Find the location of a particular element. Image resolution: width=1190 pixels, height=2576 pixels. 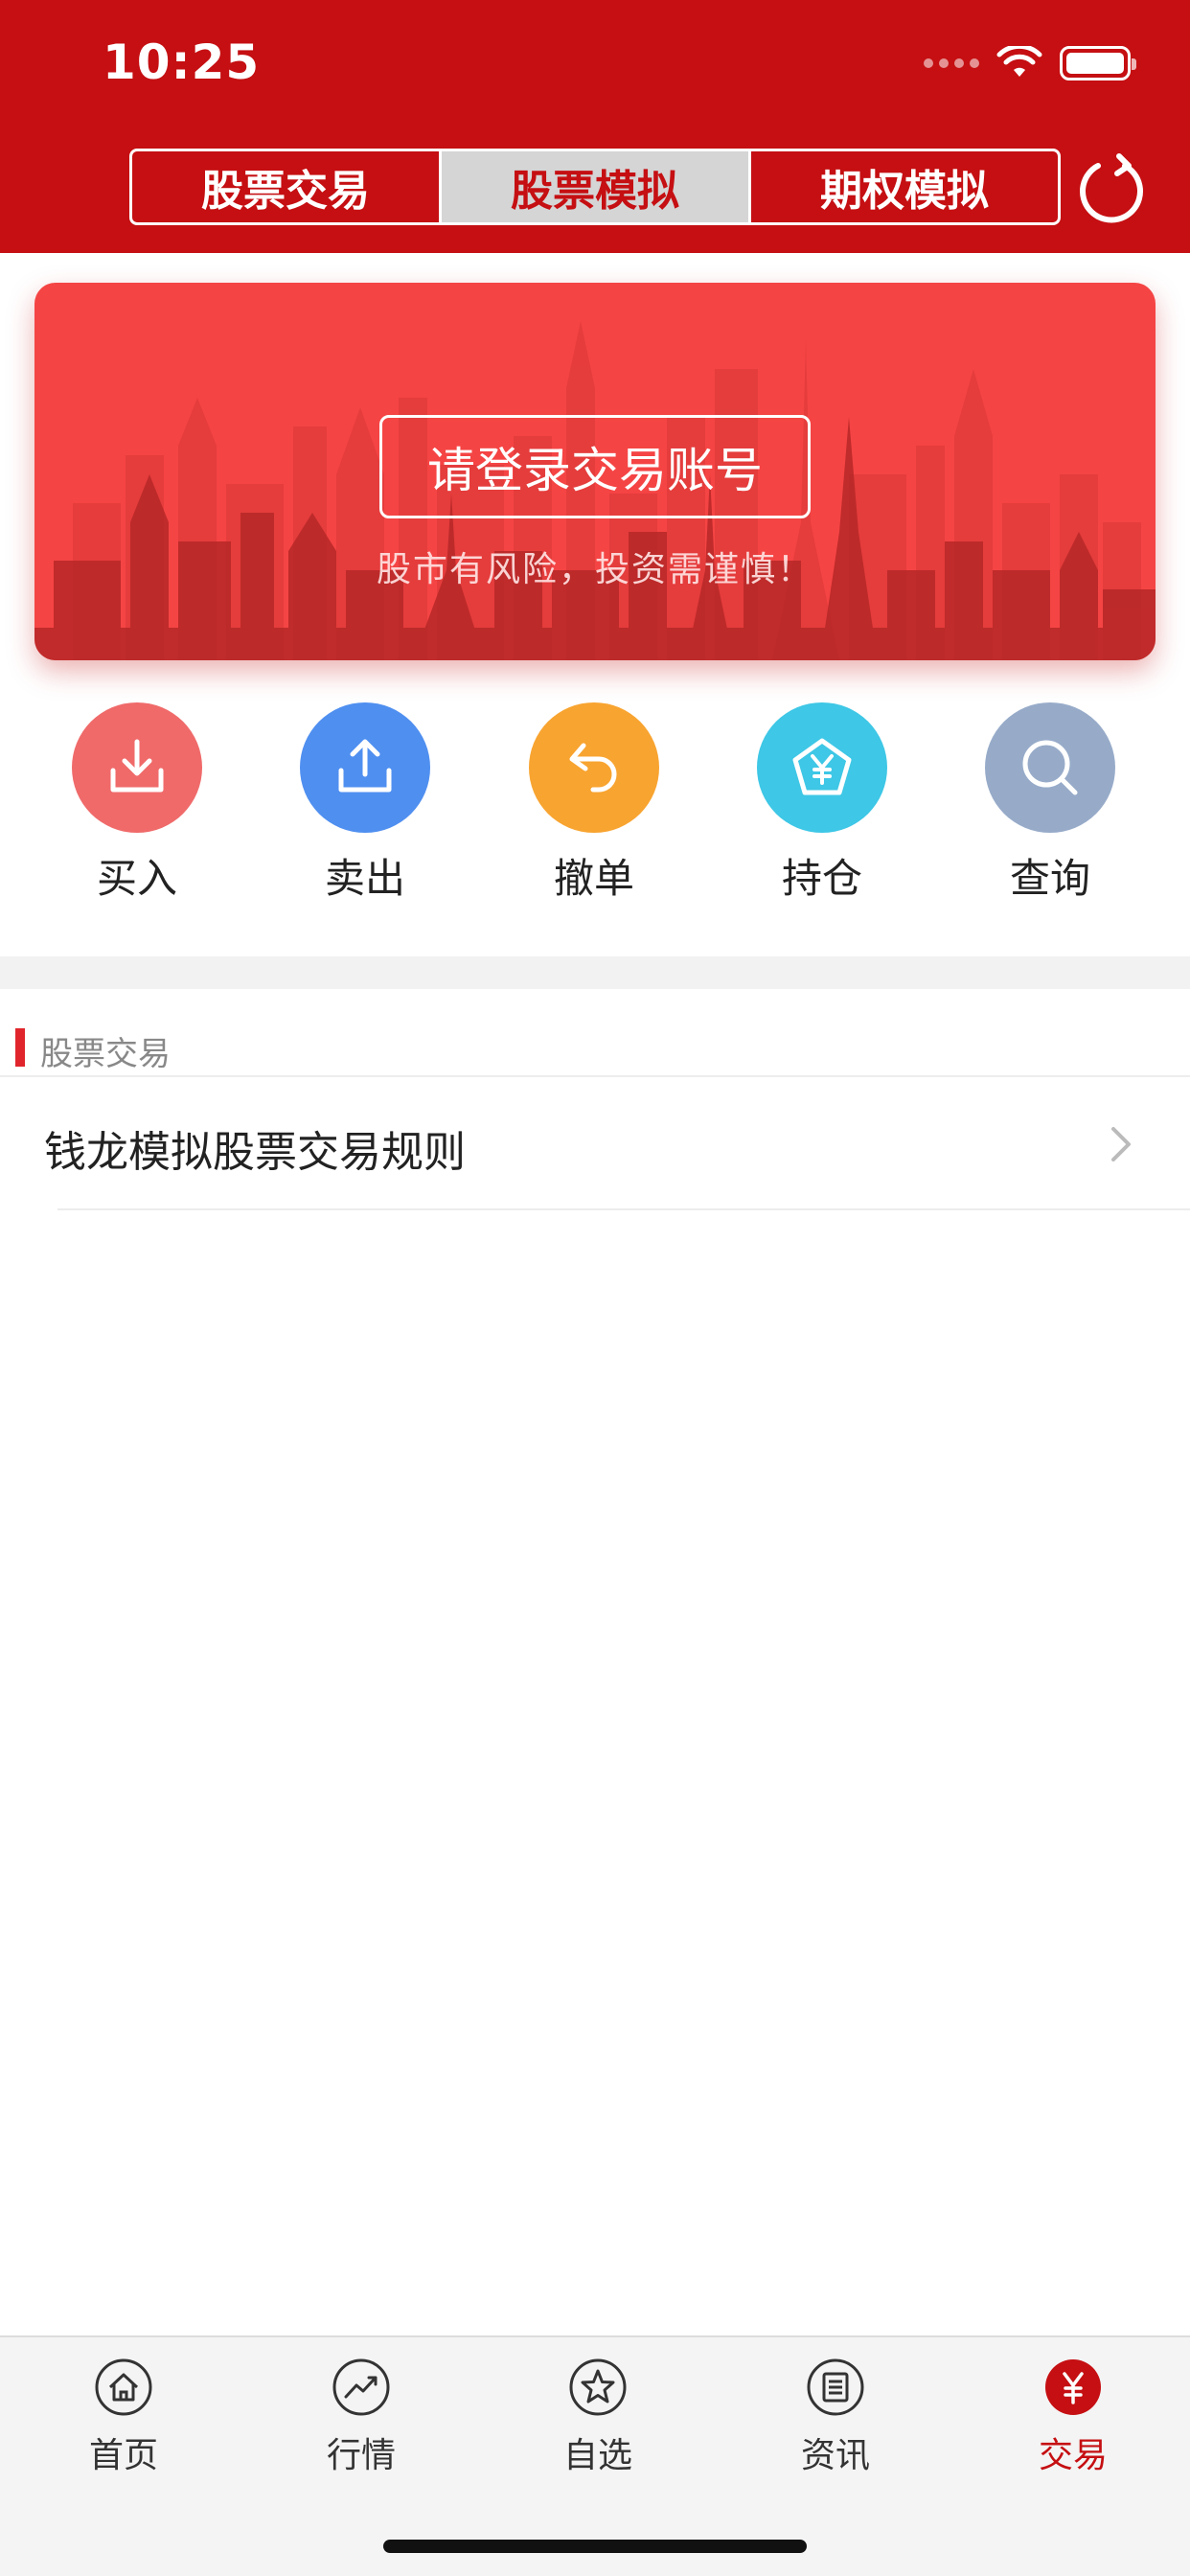

tab-news-label: 资讯 is located at coordinates (835, 2455).